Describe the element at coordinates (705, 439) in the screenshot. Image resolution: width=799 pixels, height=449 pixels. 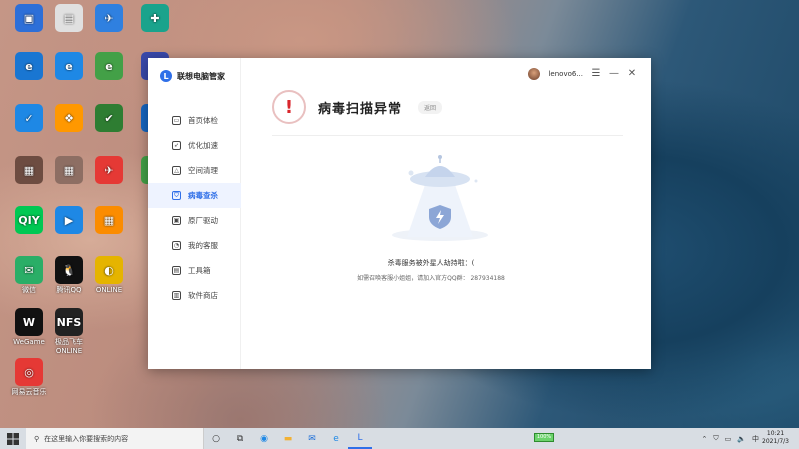
I see `chevron-up-icon: ⌃` at that location.